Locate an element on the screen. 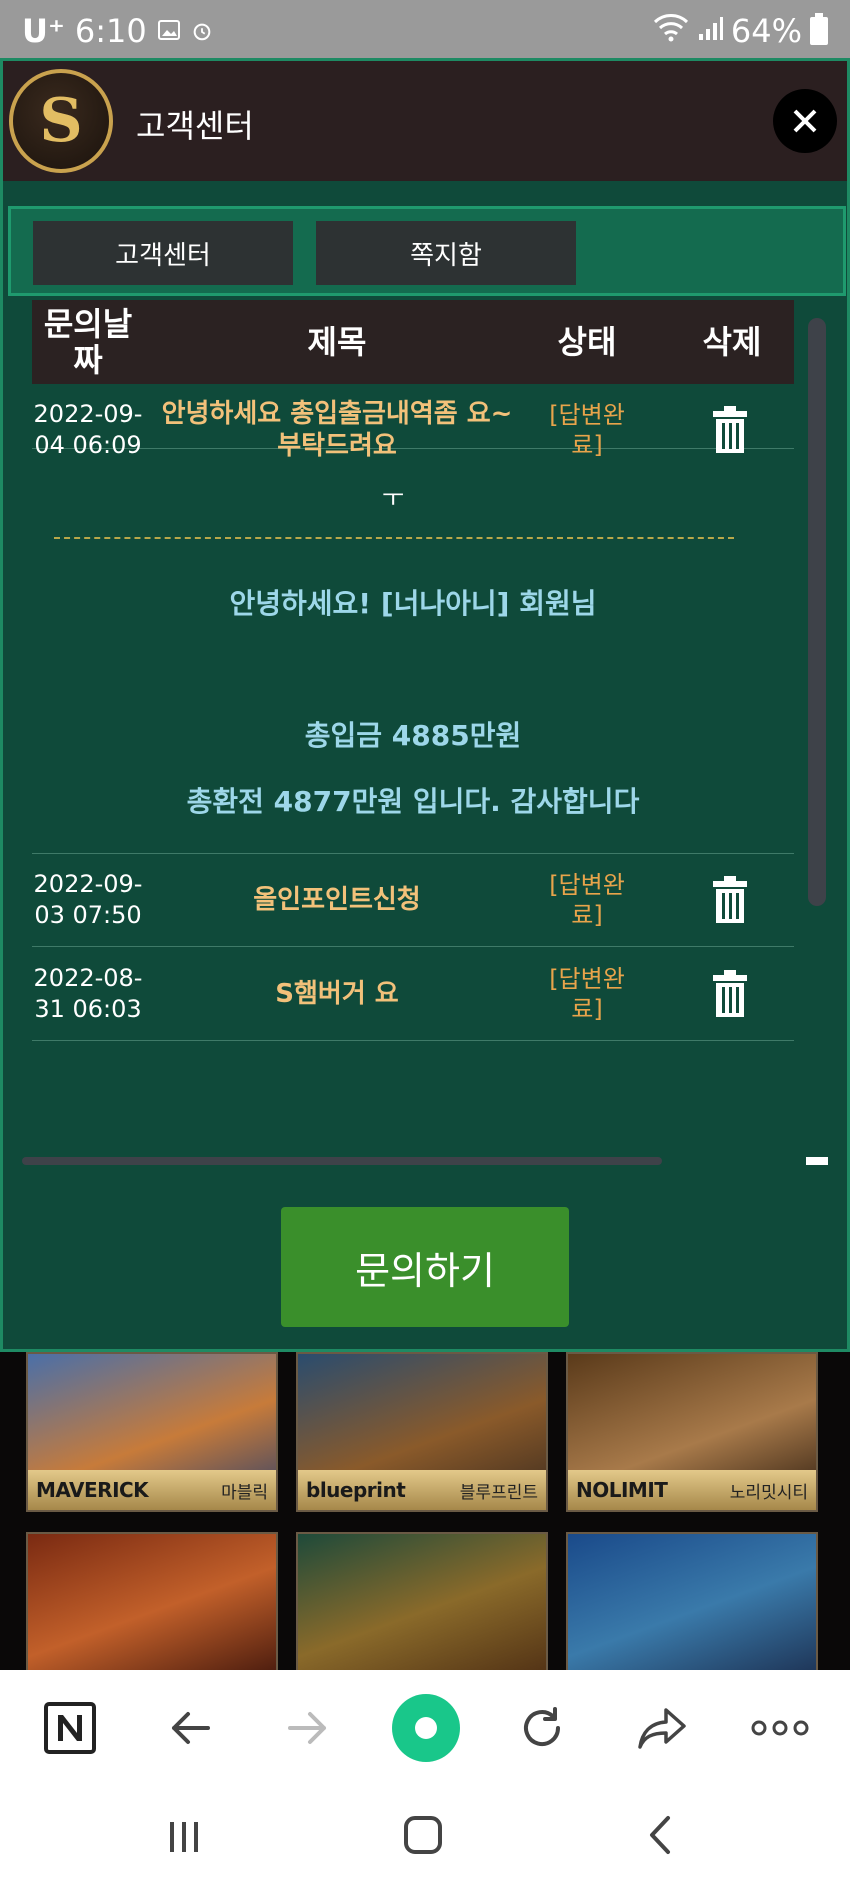 The height and width of the screenshot is (1889, 850). naver-tab-icon is located at coordinates (70, 1728).